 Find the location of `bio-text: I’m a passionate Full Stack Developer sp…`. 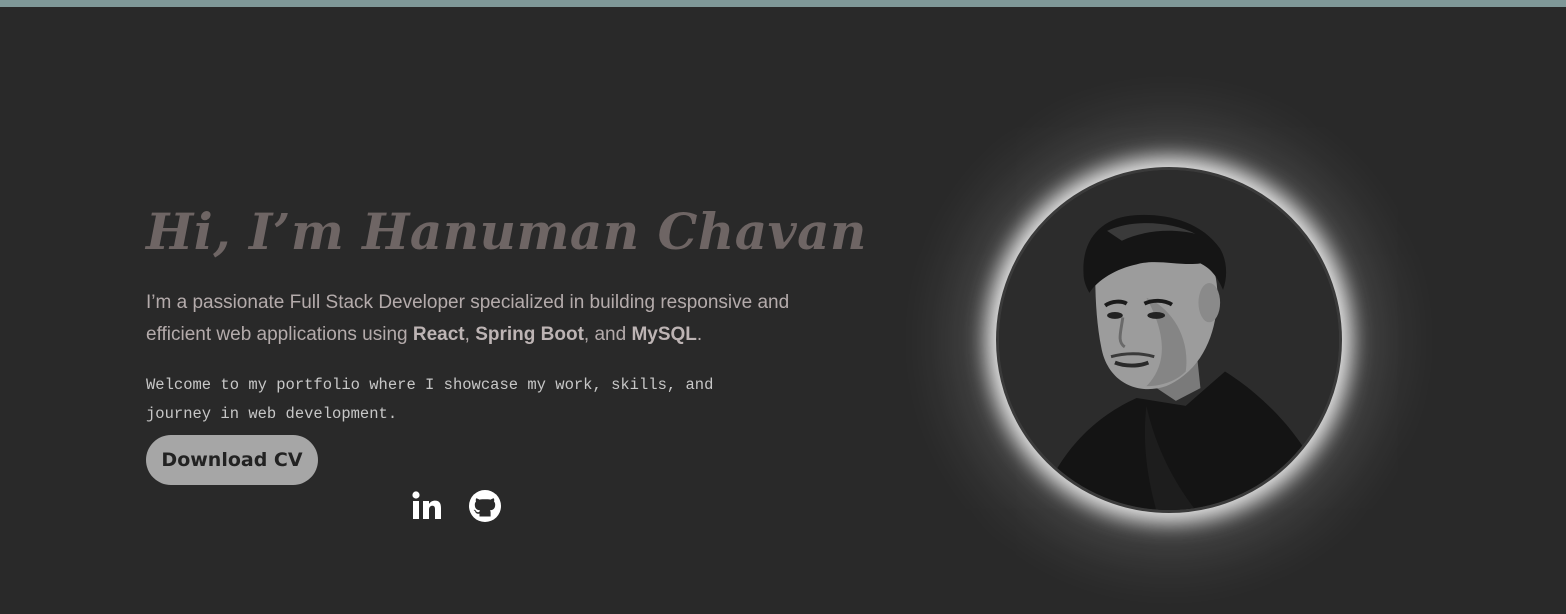

bio-text: I’m a passionate Full Stack Developer sp… is located at coordinates (471, 319).